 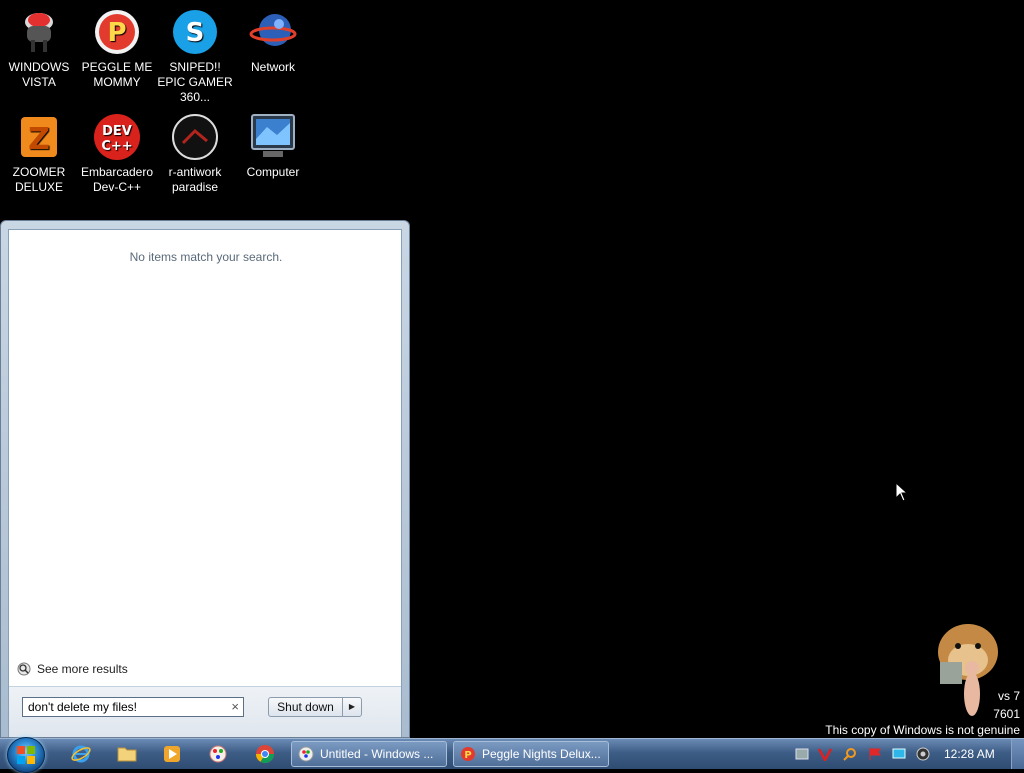 I want to click on desktop-icon-computer: Computer, so click(x=273, y=146).